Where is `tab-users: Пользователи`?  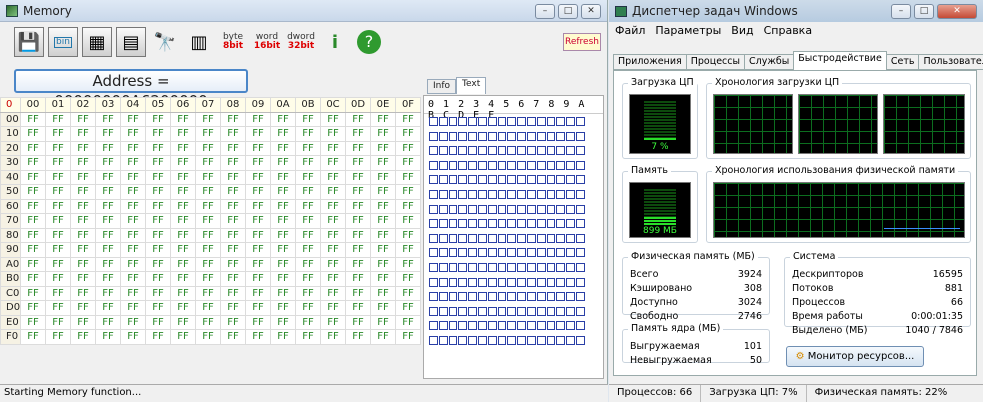 tab-users: Пользователи is located at coordinates (950, 62).